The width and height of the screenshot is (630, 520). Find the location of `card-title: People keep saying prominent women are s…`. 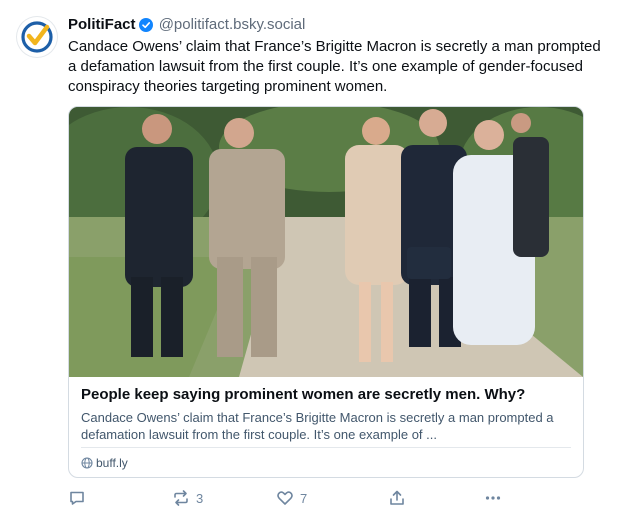

card-title: People keep saying prominent women are s… is located at coordinates (303, 394).